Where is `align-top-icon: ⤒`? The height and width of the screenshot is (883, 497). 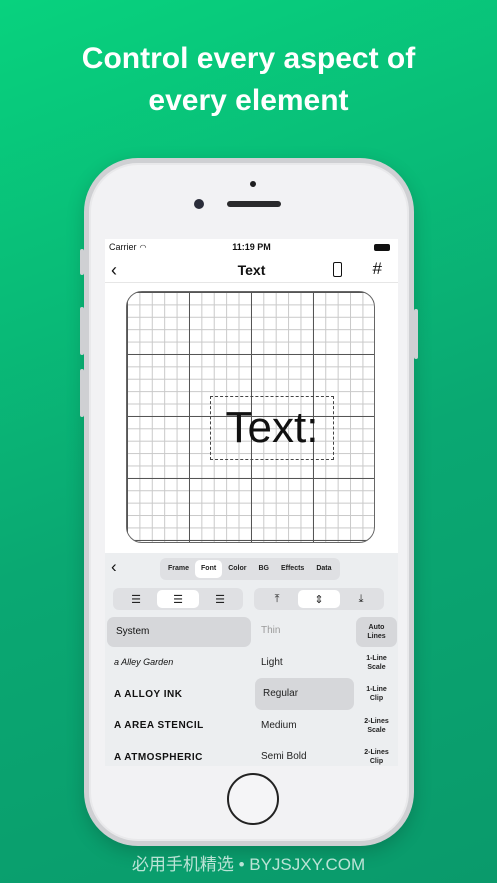 align-top-icon: ⤒ is located at coordinates (277, 599).